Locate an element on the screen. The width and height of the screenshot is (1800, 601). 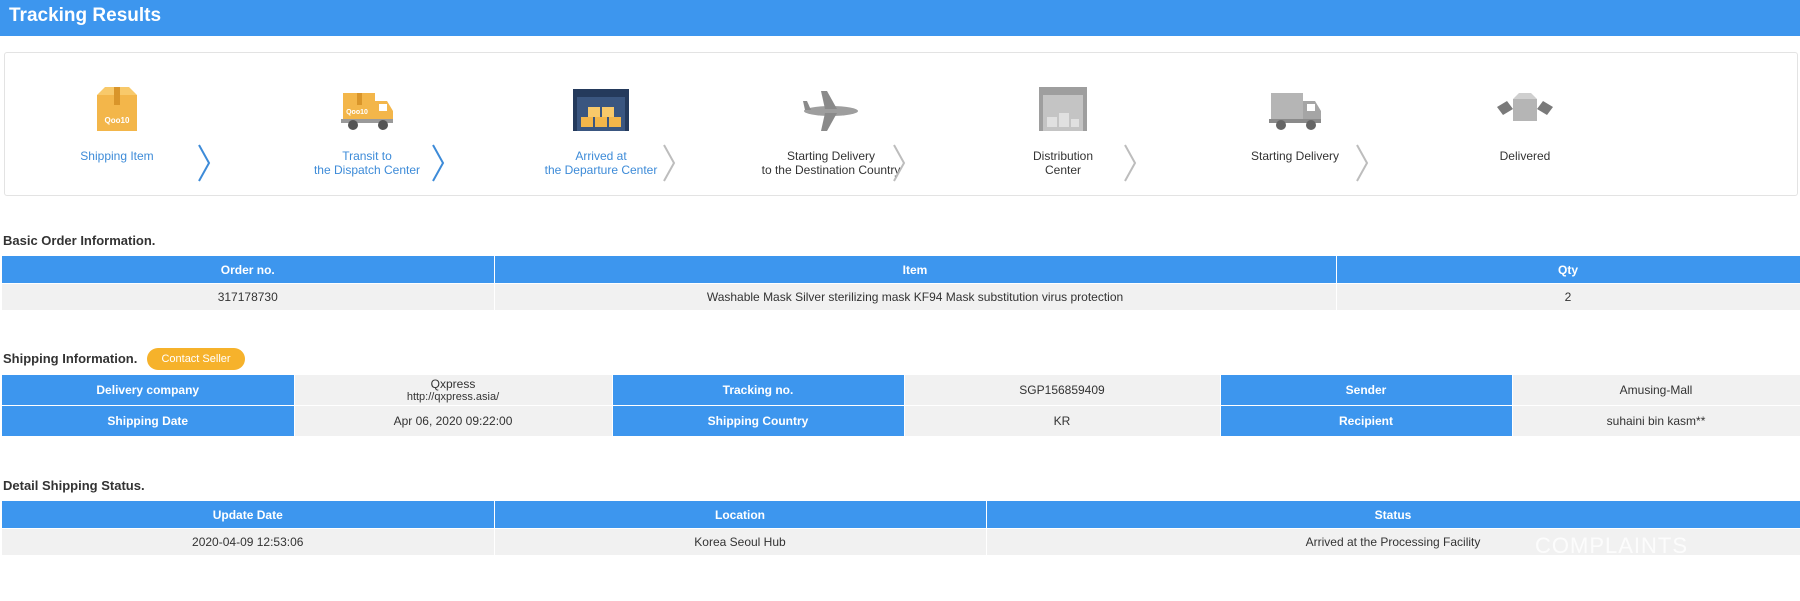
shipping-date-label: Shipping Date is located at coordinates (148, 421).